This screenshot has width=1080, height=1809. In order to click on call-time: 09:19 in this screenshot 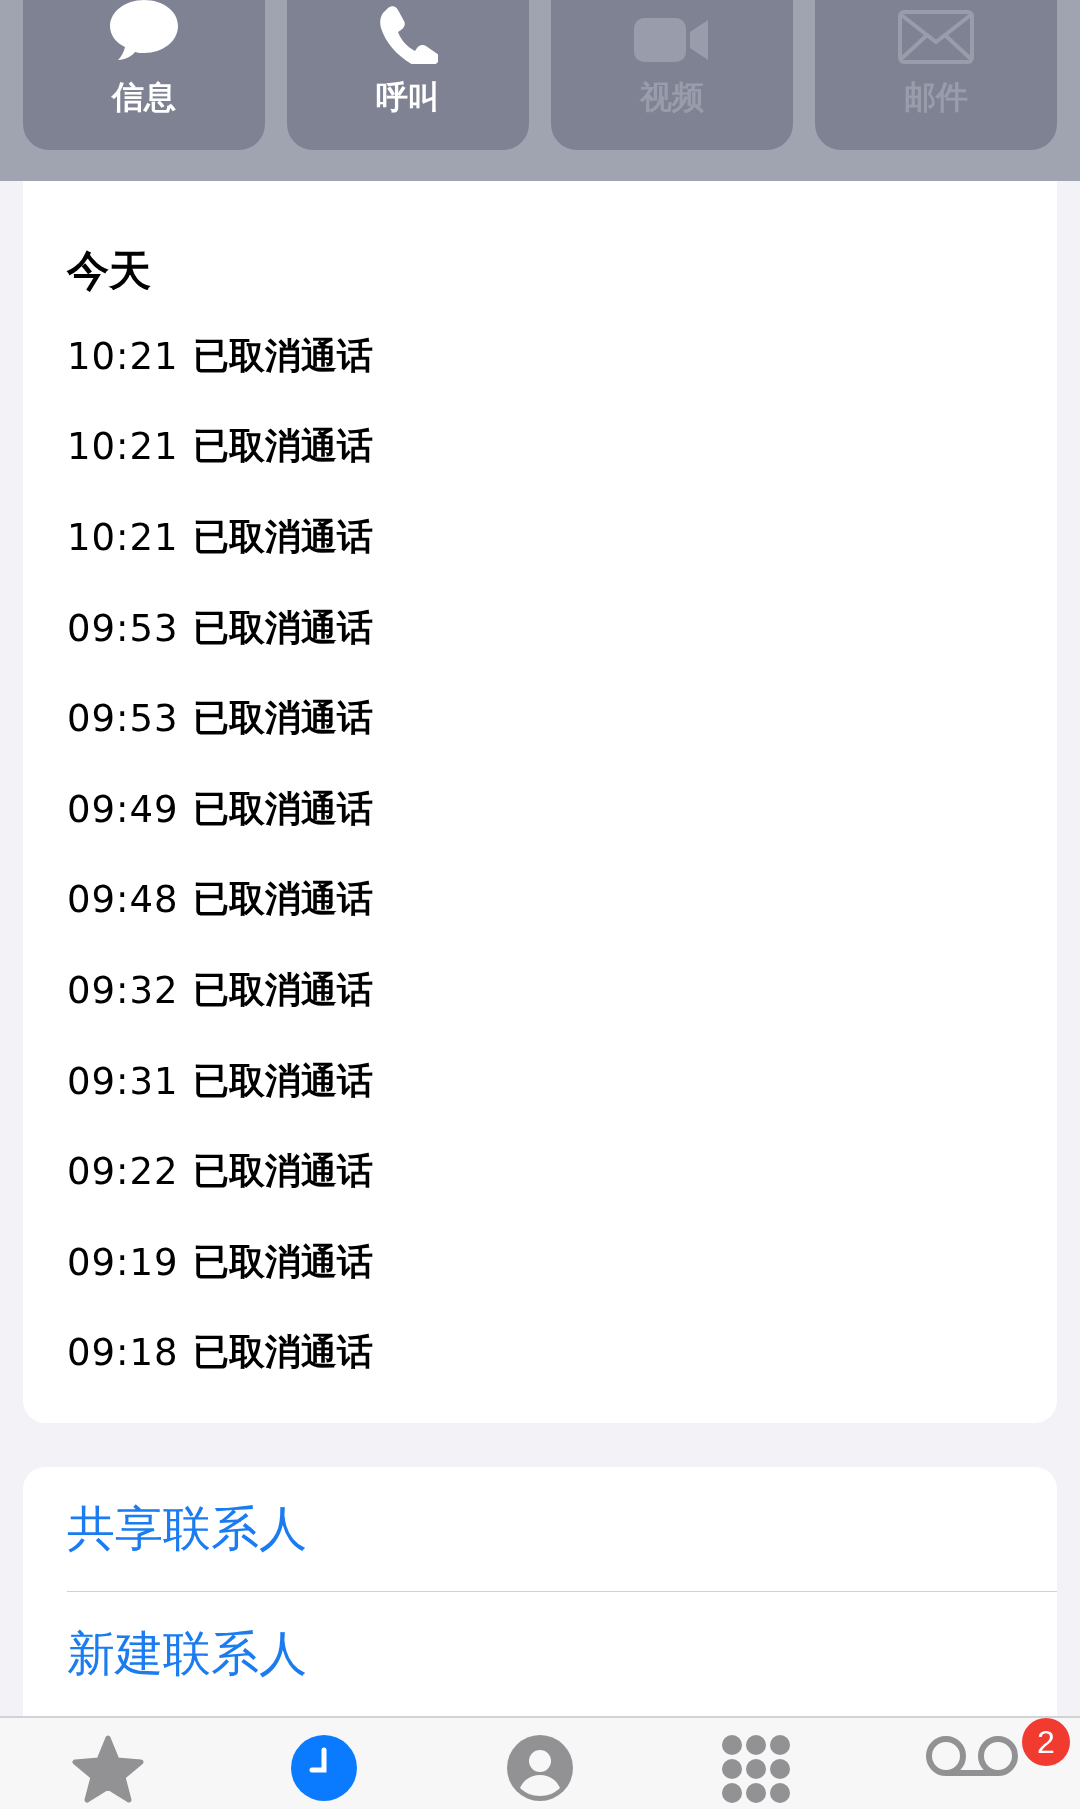, I will do `click(123, 1262)`.